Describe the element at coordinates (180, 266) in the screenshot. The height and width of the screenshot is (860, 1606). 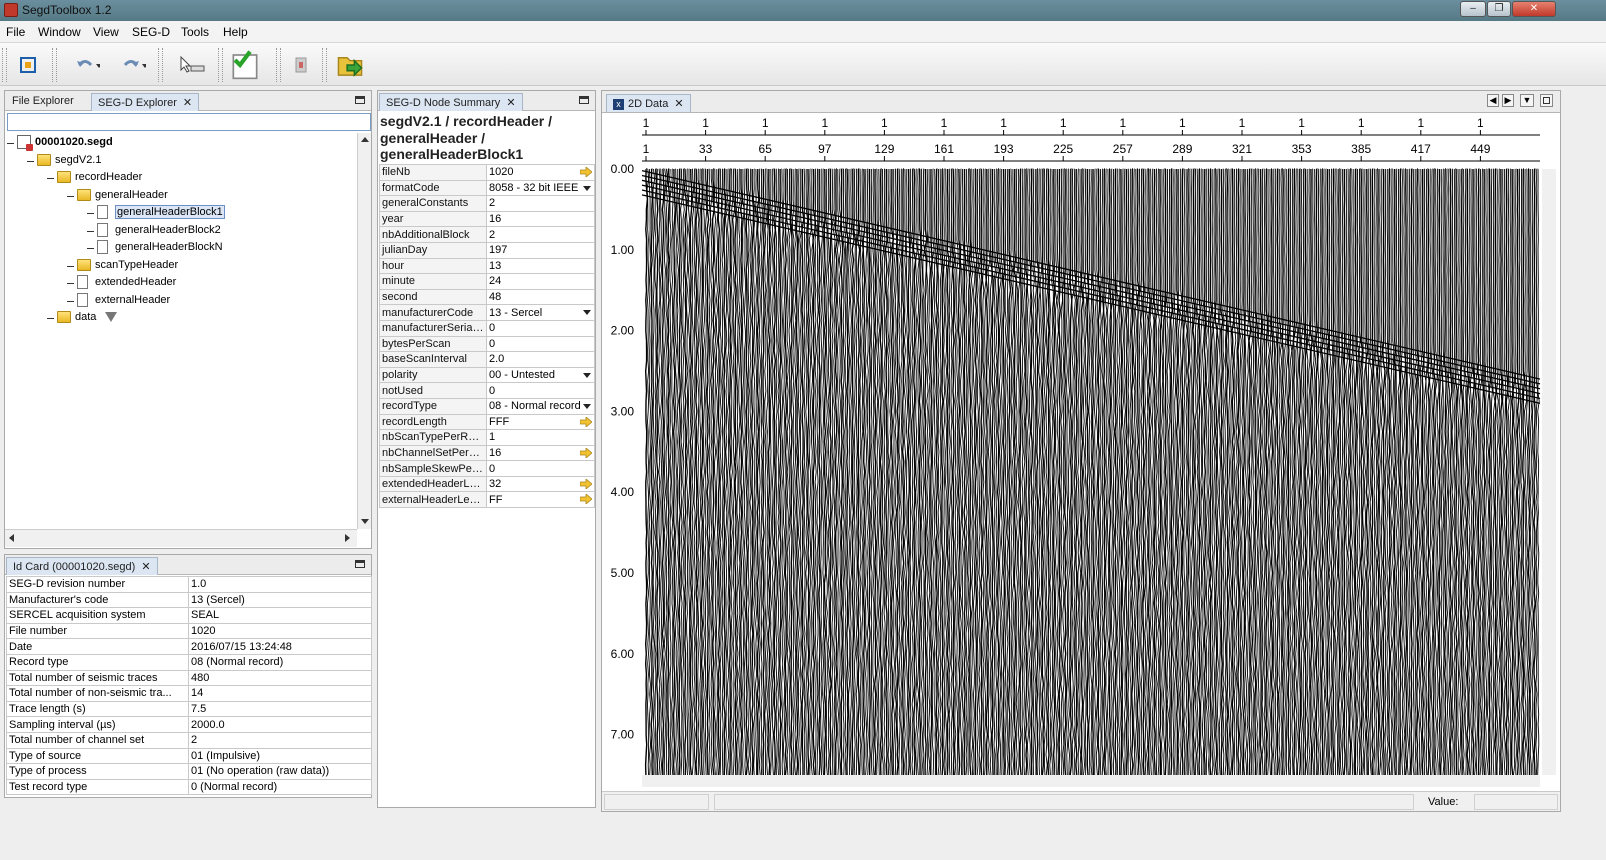
I see `tree-node: scanTypeHeader` at that location.